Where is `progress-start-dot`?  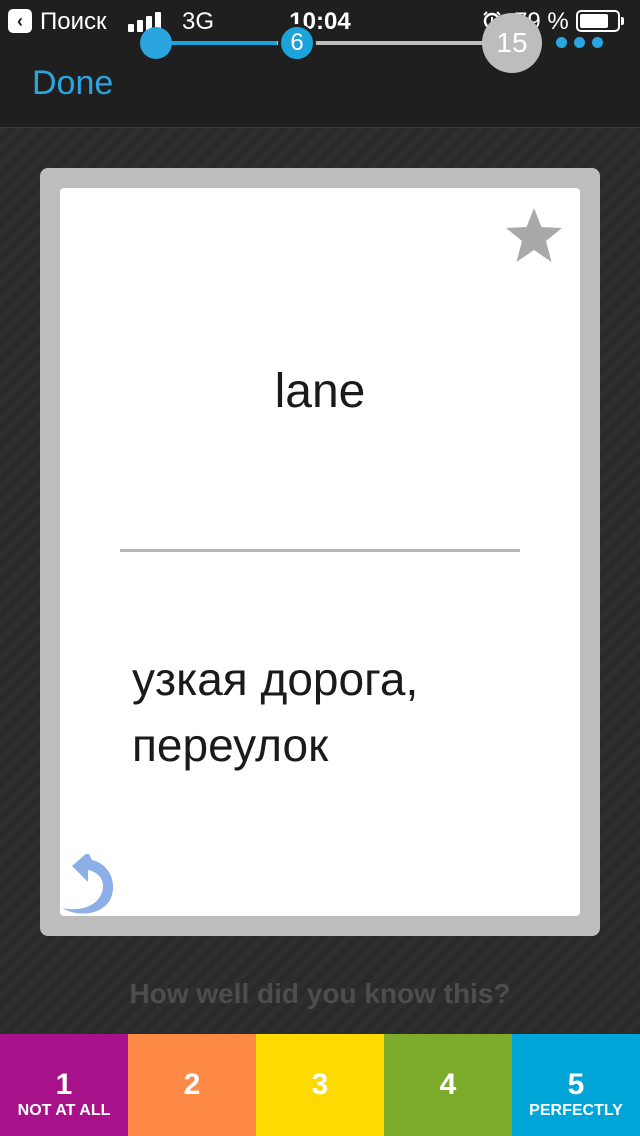
progress-start-dot is located at coordinates (156, 43).